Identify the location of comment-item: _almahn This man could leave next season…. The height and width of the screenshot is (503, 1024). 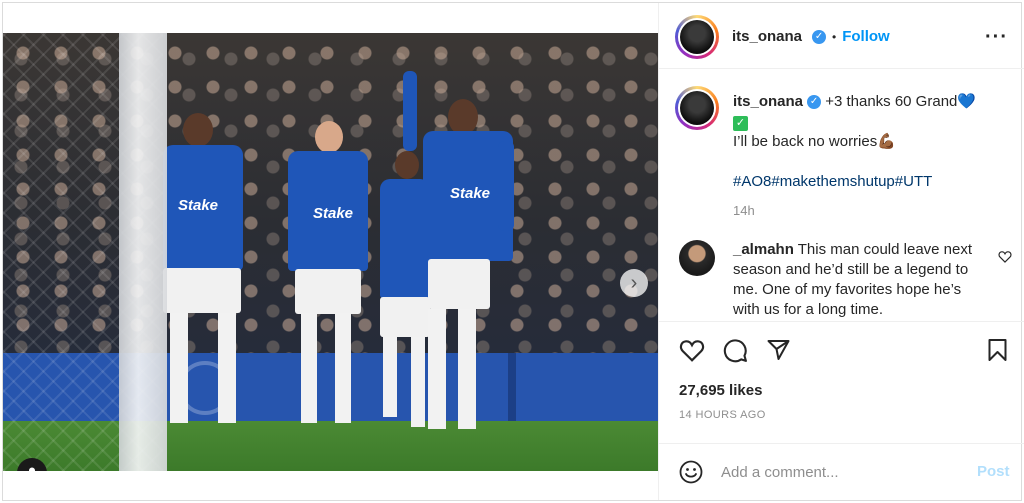
(854, 280).